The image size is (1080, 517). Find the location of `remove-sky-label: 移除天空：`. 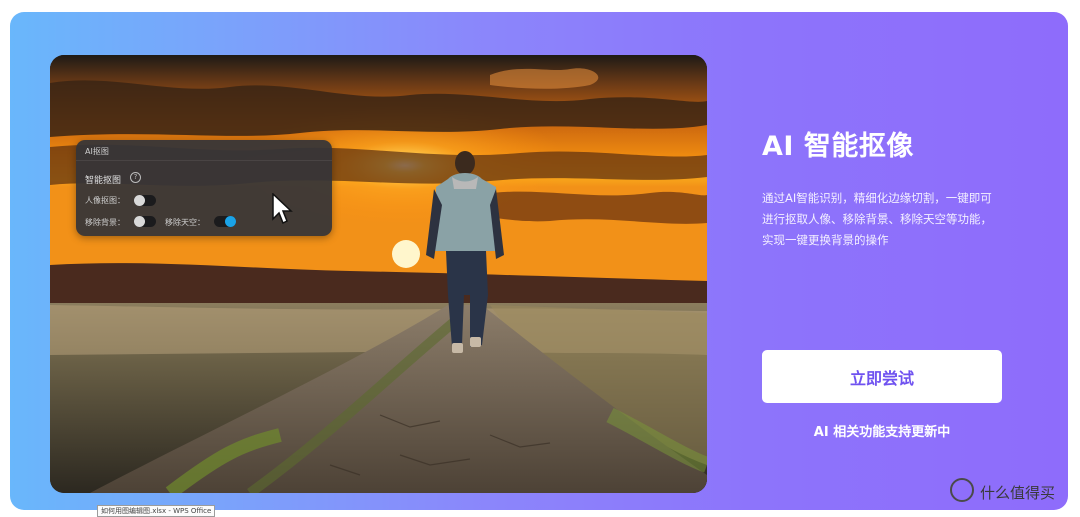

remove-sky-label: 移除天空： is located at coordinates (185, 222).